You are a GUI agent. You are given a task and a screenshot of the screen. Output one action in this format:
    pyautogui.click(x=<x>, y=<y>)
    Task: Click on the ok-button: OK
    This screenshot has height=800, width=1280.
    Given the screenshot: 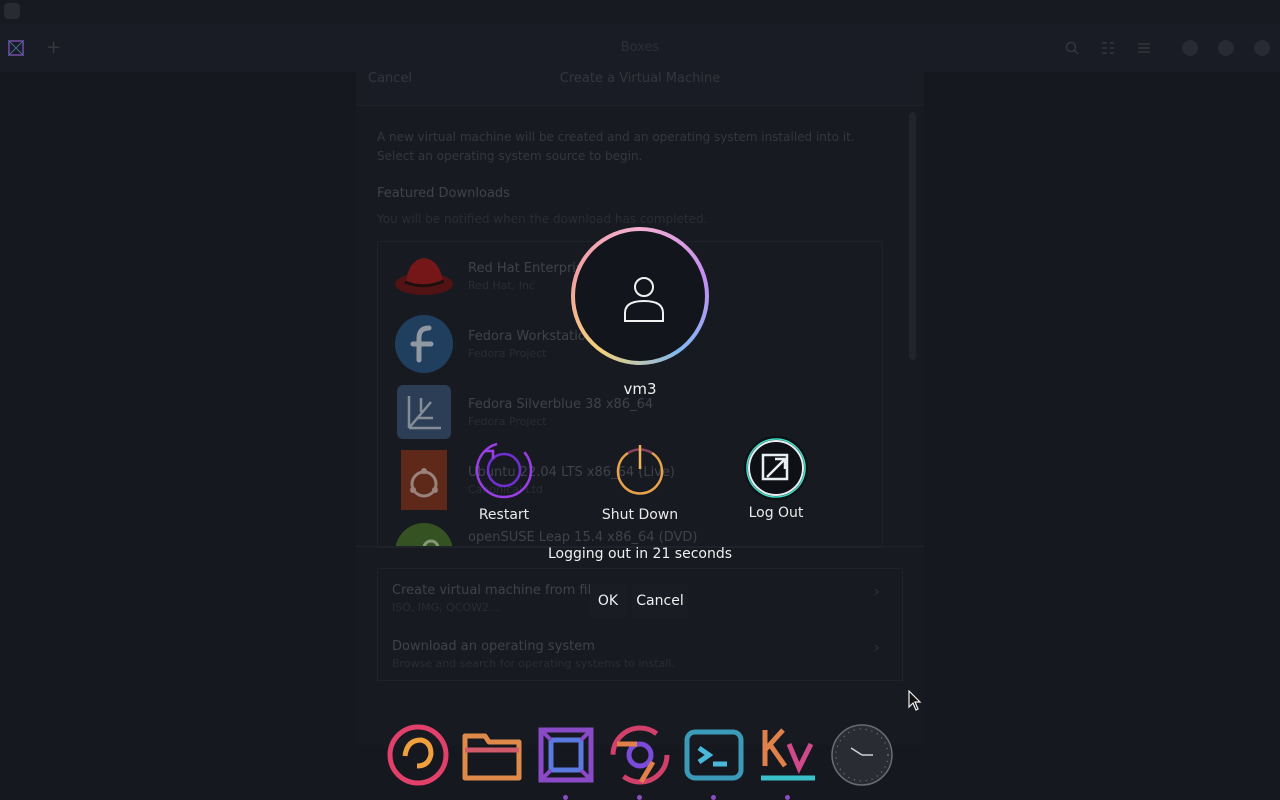 What is the action you would take?
    pyautogui.click(x=608, y=601)
    